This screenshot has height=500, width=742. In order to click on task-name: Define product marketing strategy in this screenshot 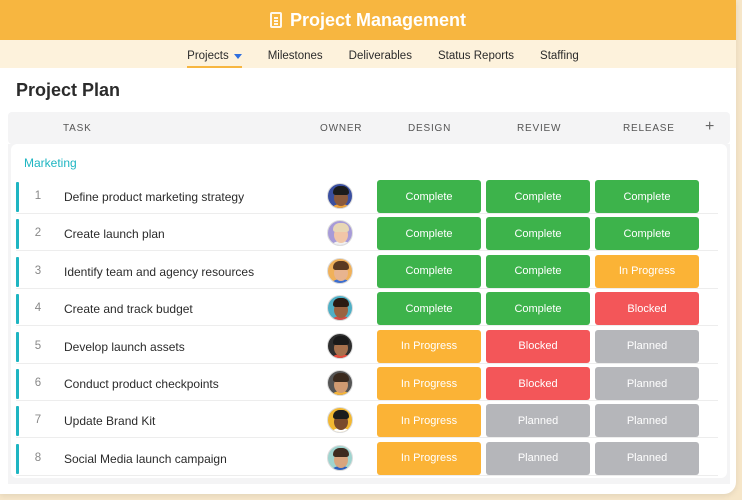, I will do `click(154, 197)`.